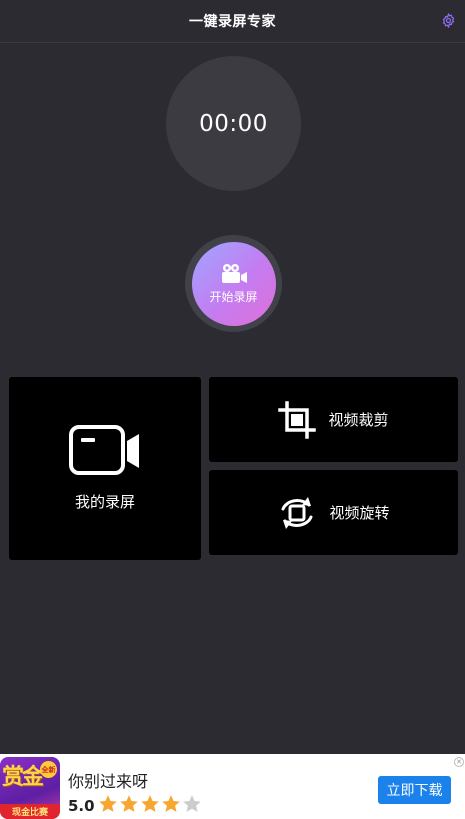  Describe the element at coordinates (81, 806) in the screenshot. I see `ad-rating-value: 5.0` at that location.